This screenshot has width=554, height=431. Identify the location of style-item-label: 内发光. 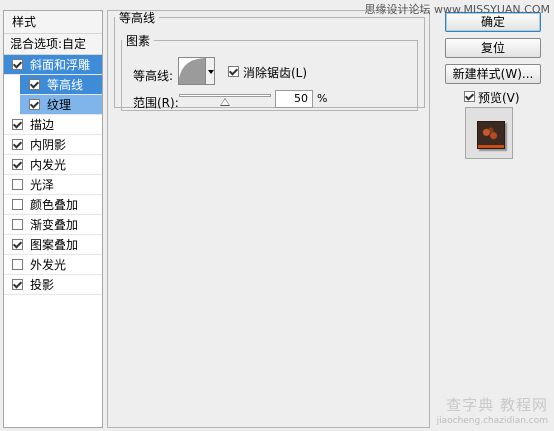
(48, 165).